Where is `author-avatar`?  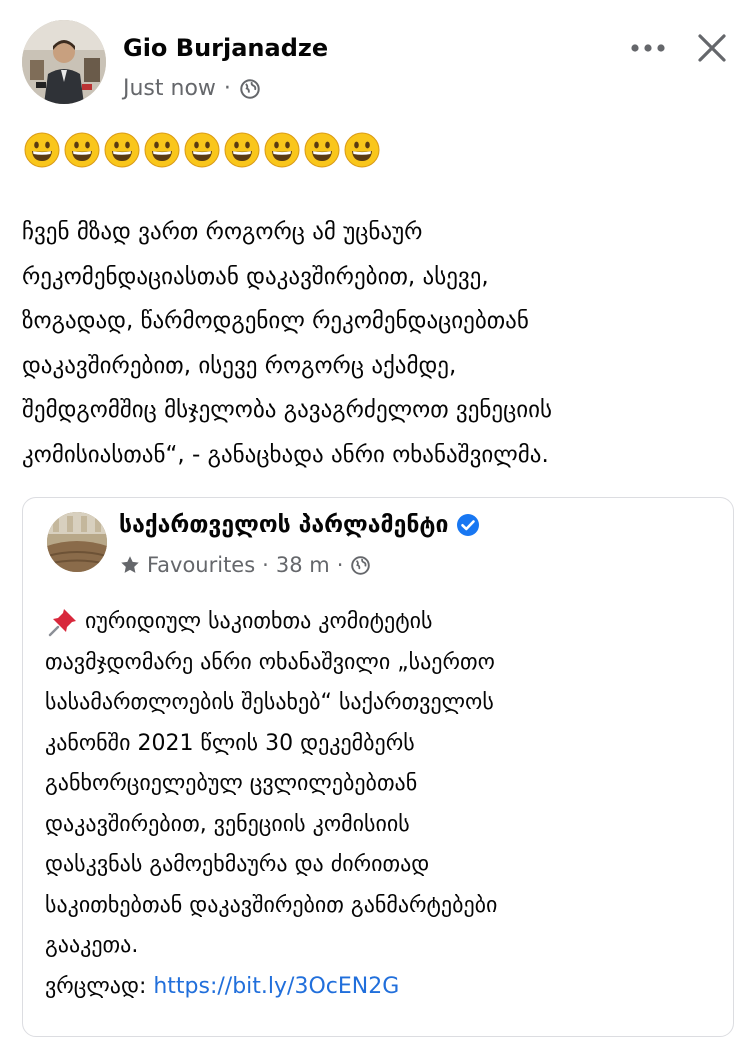 author-avatar is located at coordinates (64, 62).